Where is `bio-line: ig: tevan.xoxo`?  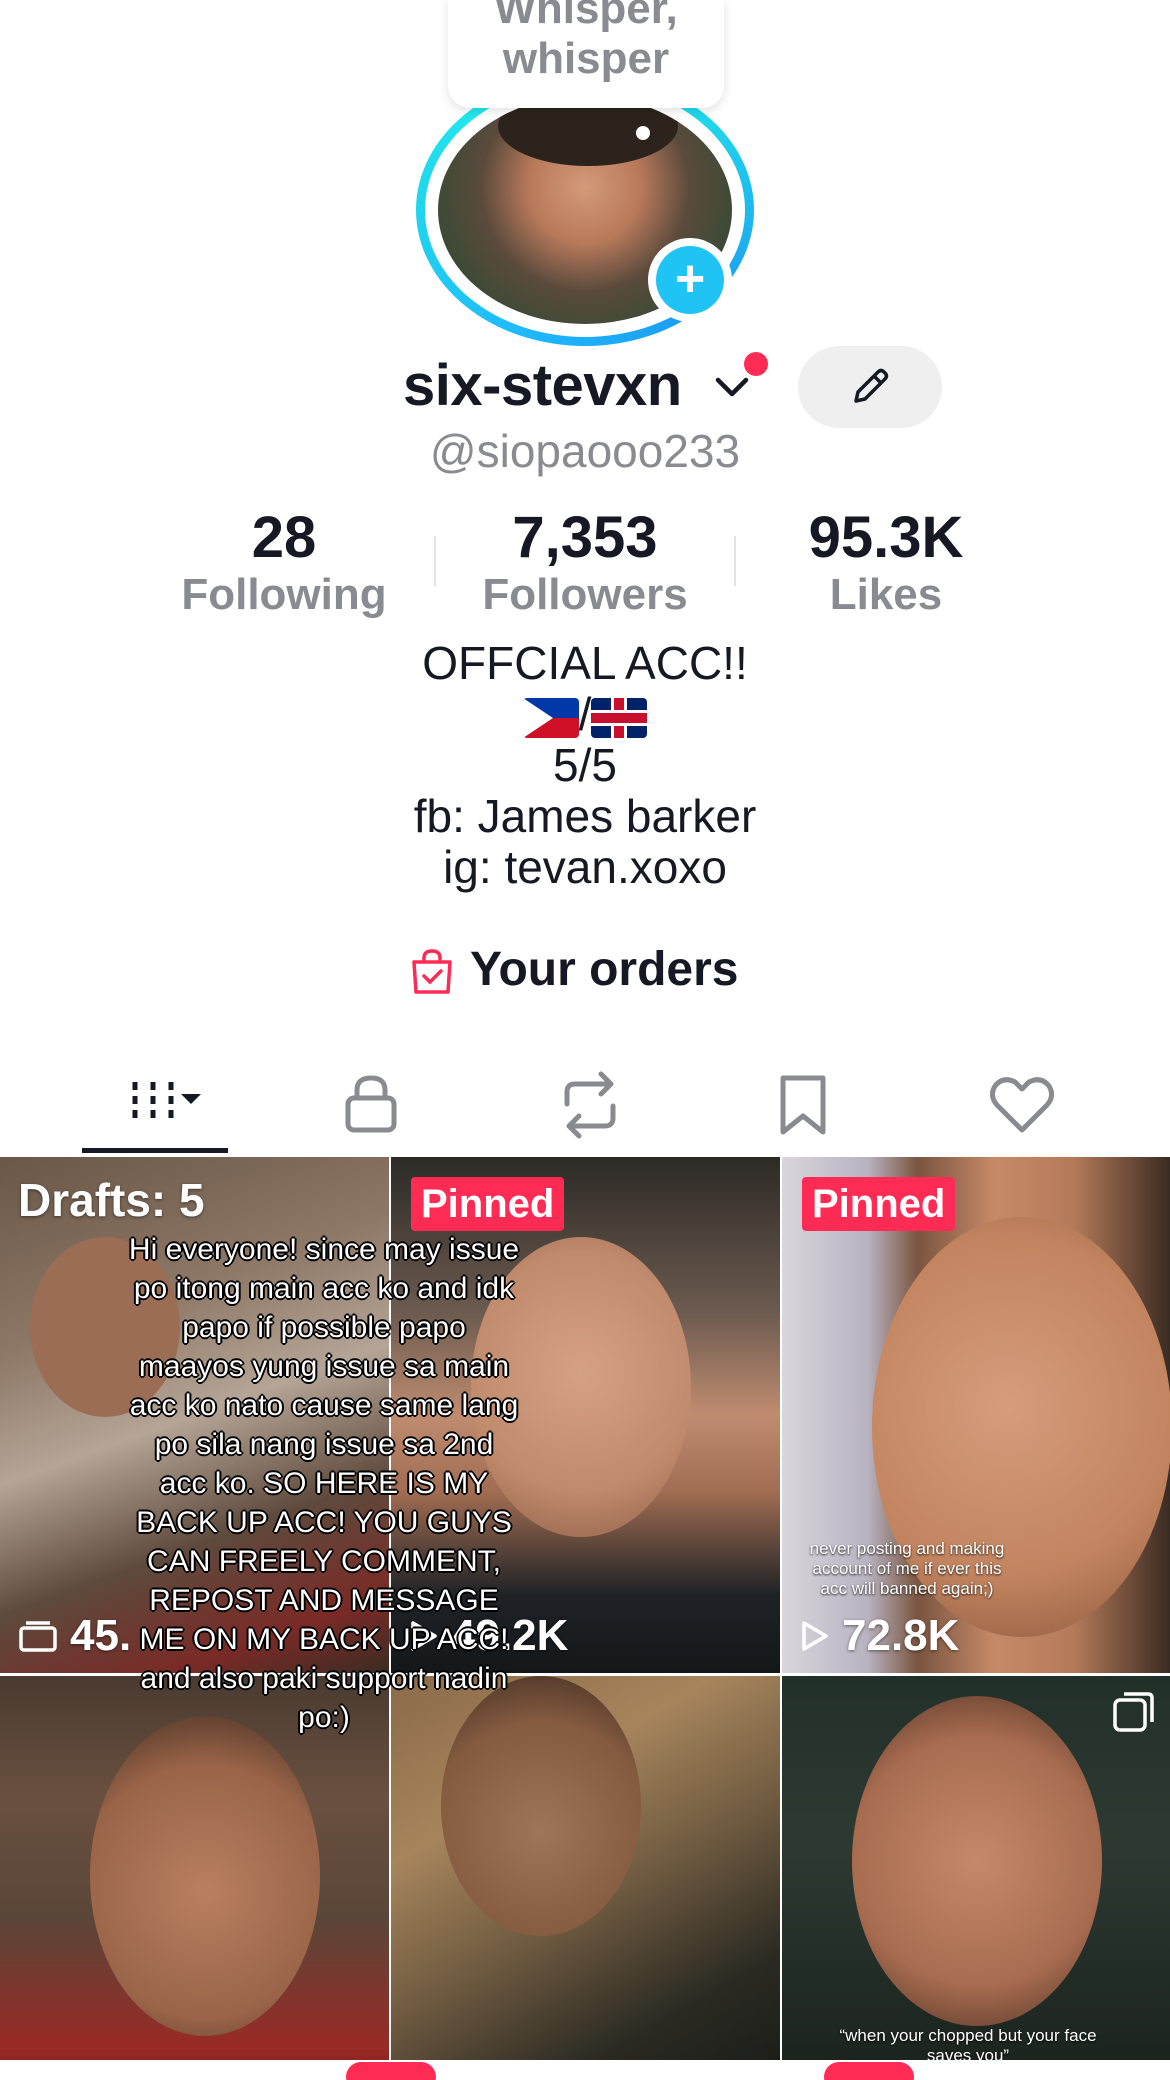
bio-line: ig: tevan.xoxo is located at coordinates (585, 867).